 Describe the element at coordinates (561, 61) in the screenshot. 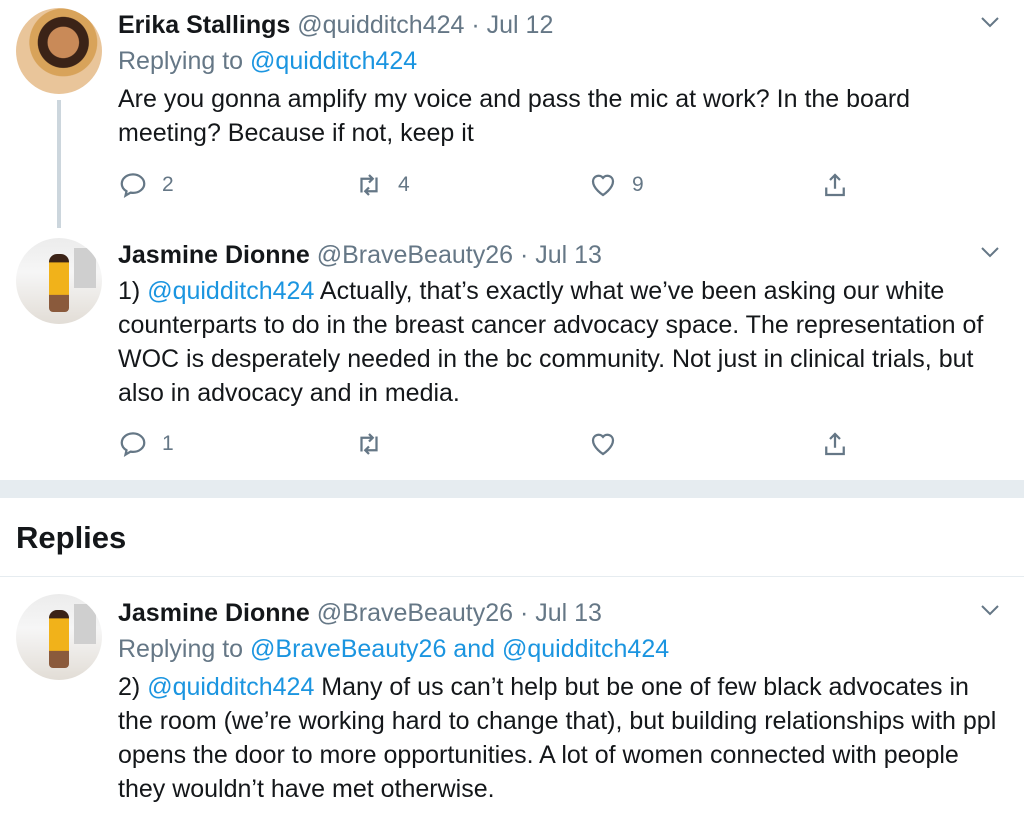

I see `replying-to: Replying to @quidditch424` at that location.